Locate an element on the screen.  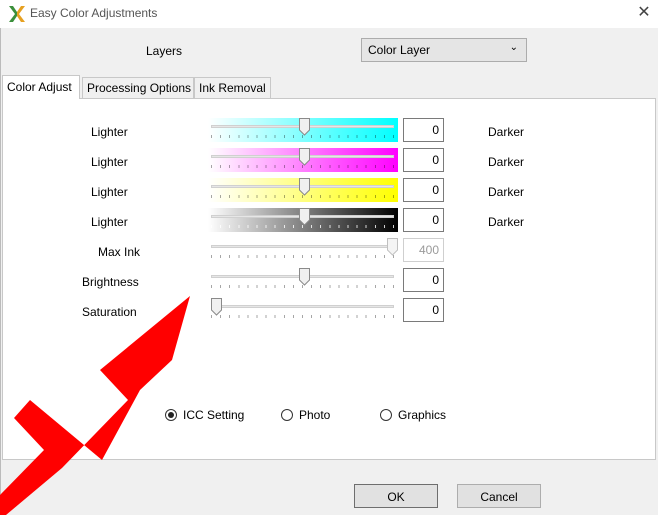
brightness-slider is located at coordinates (303, 280).